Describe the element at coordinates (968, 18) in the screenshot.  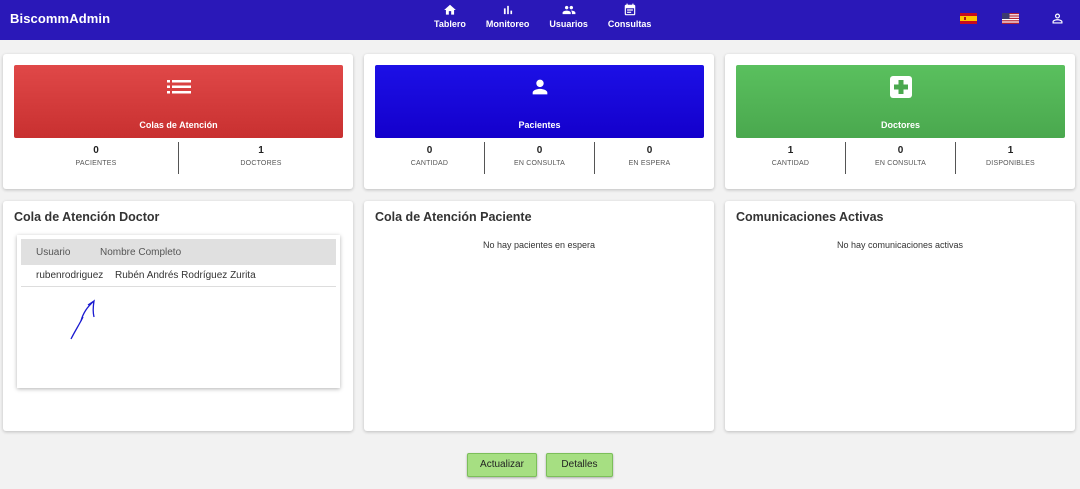
I see `spain-flag-icon` at that location.